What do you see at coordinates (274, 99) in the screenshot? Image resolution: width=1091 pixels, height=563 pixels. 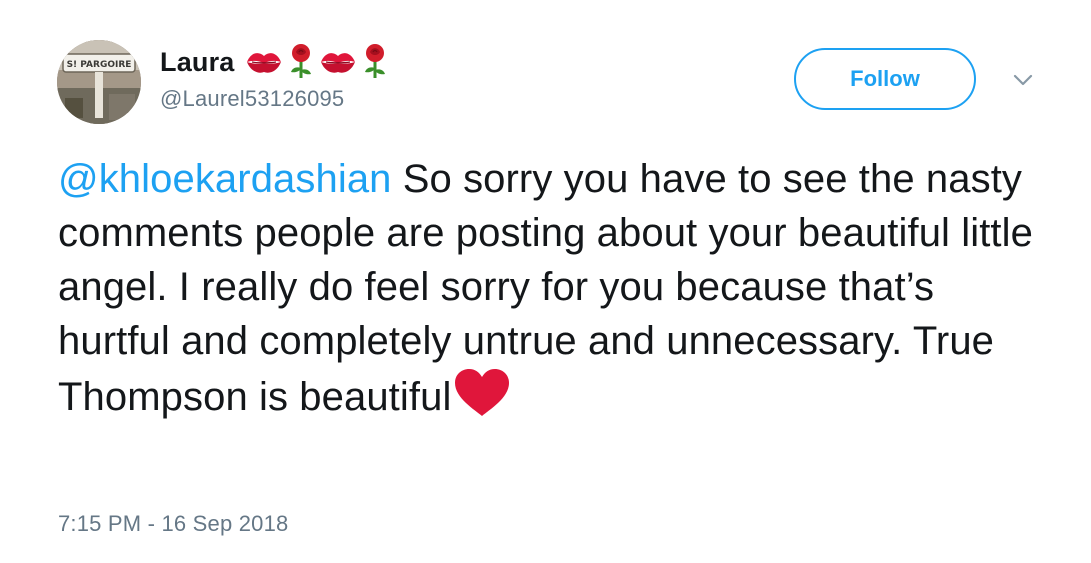 I see `user-handle: @Laurel53126095` at bounding box center [274, 99].